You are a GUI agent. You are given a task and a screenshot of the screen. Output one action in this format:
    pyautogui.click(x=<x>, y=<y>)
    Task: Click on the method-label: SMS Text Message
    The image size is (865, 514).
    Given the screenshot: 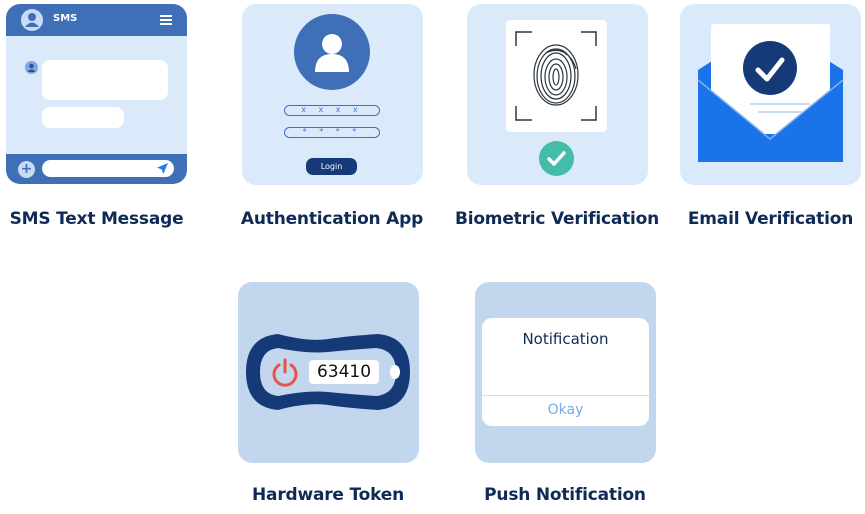 What is the action you would take?
    pyautogui.click(x=96, y=219)
    